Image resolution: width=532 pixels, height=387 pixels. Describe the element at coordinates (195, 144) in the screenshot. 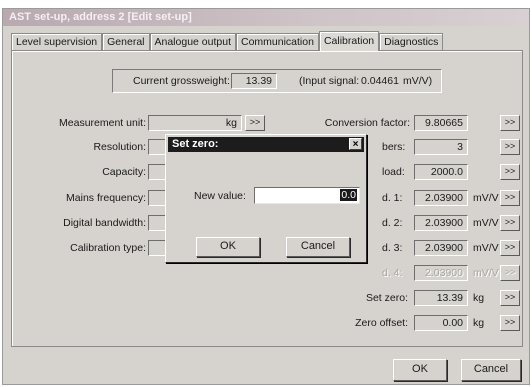

I see `dialog-title-text: Set zero:` at that location.